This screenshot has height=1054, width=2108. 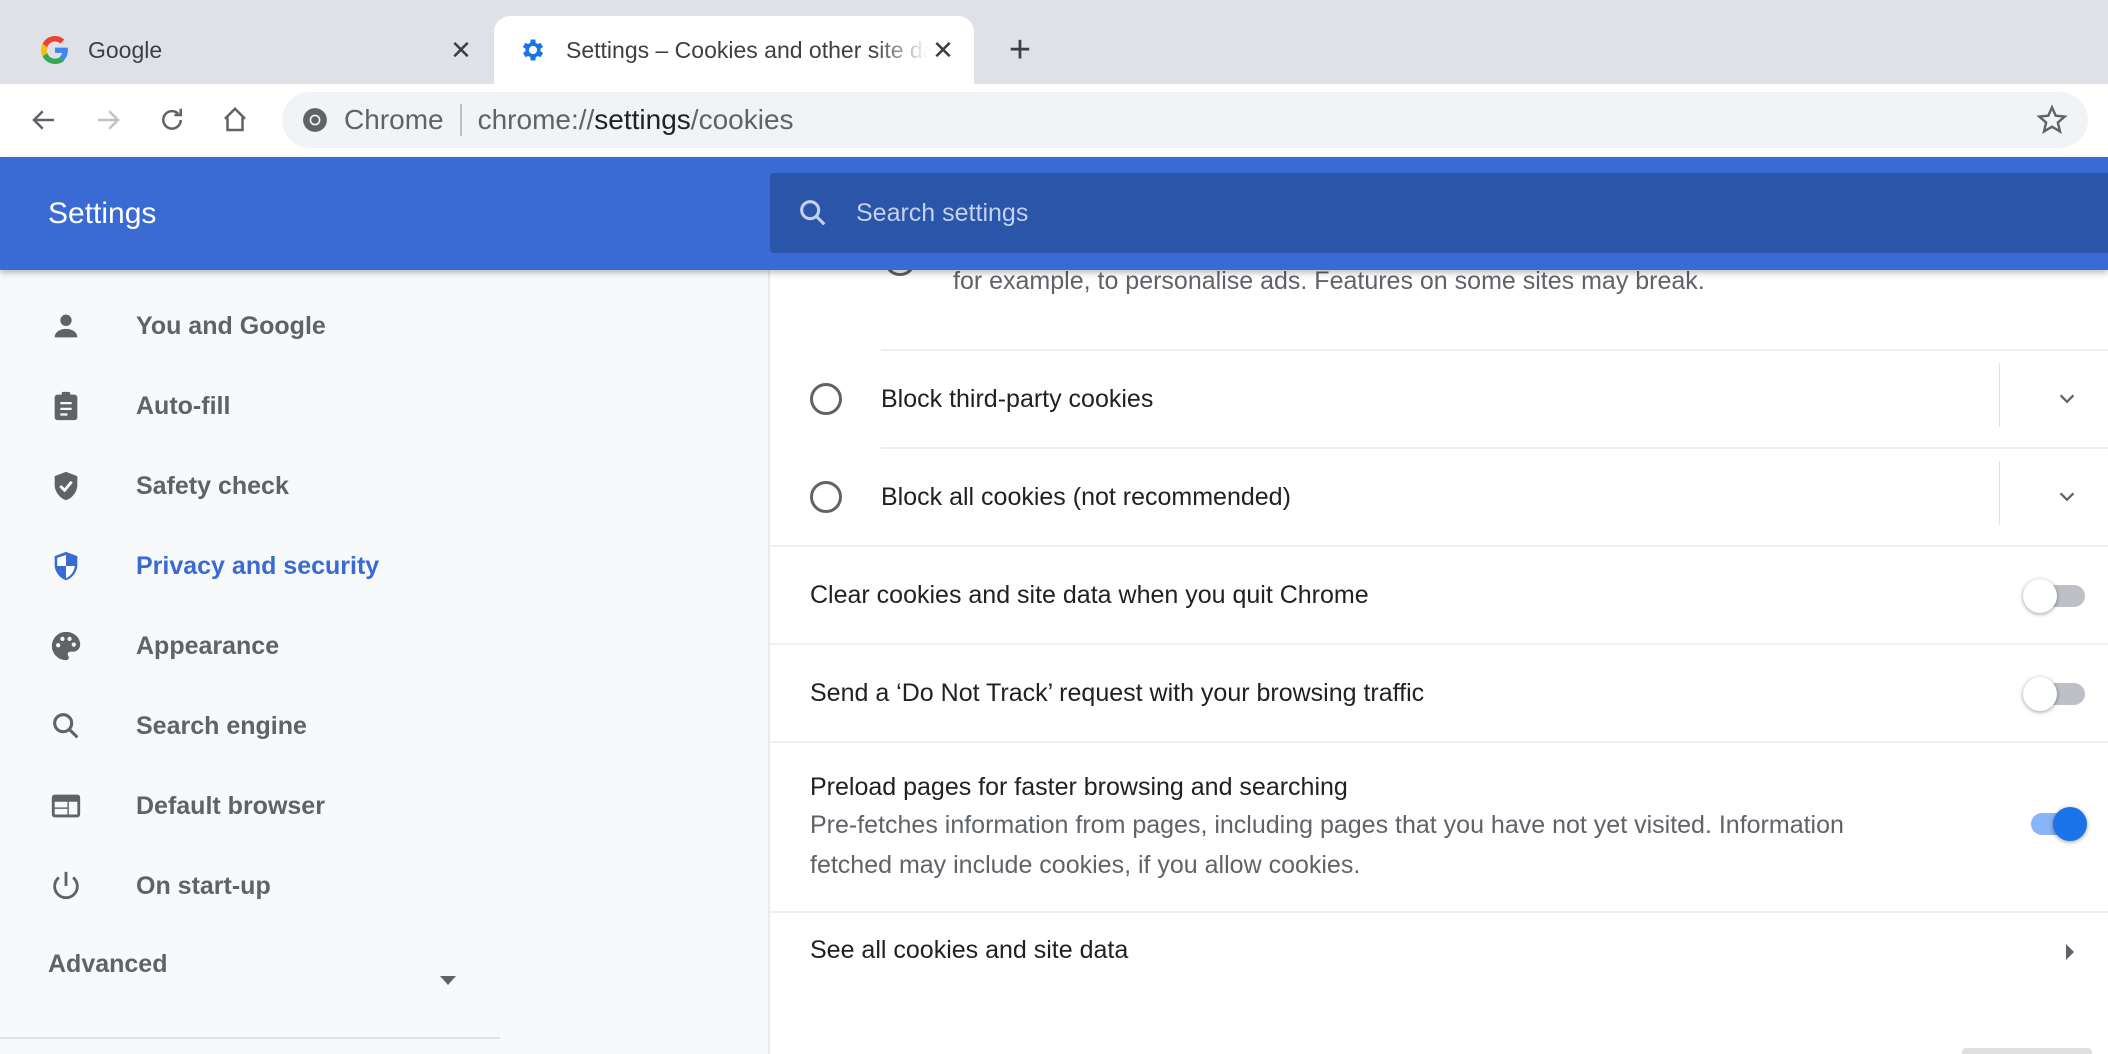 I want to click on sidebar-item-you-and-google: You and Google, so click(x=385, y=326).